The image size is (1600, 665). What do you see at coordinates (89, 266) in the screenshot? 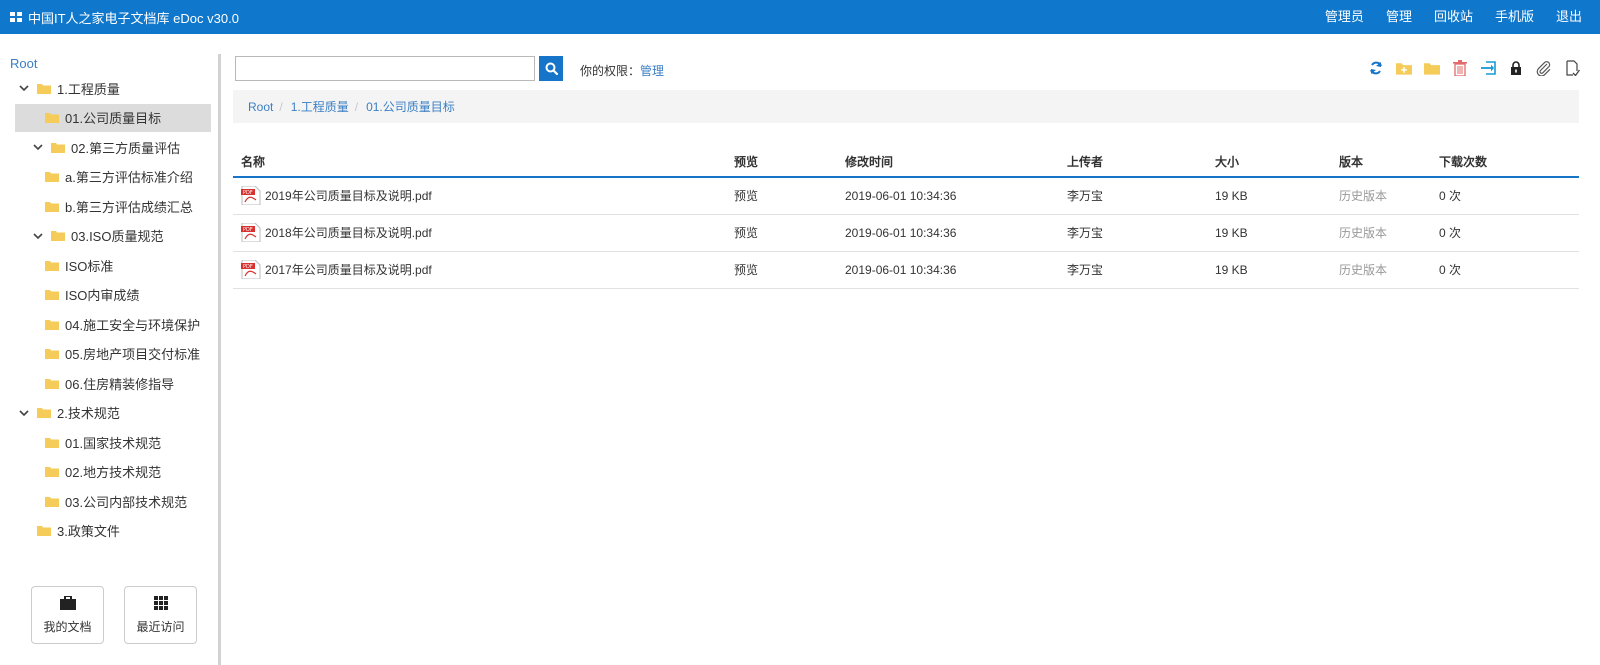
I see `tree-item-label: ISO标准` at bounding box center [89, 266].